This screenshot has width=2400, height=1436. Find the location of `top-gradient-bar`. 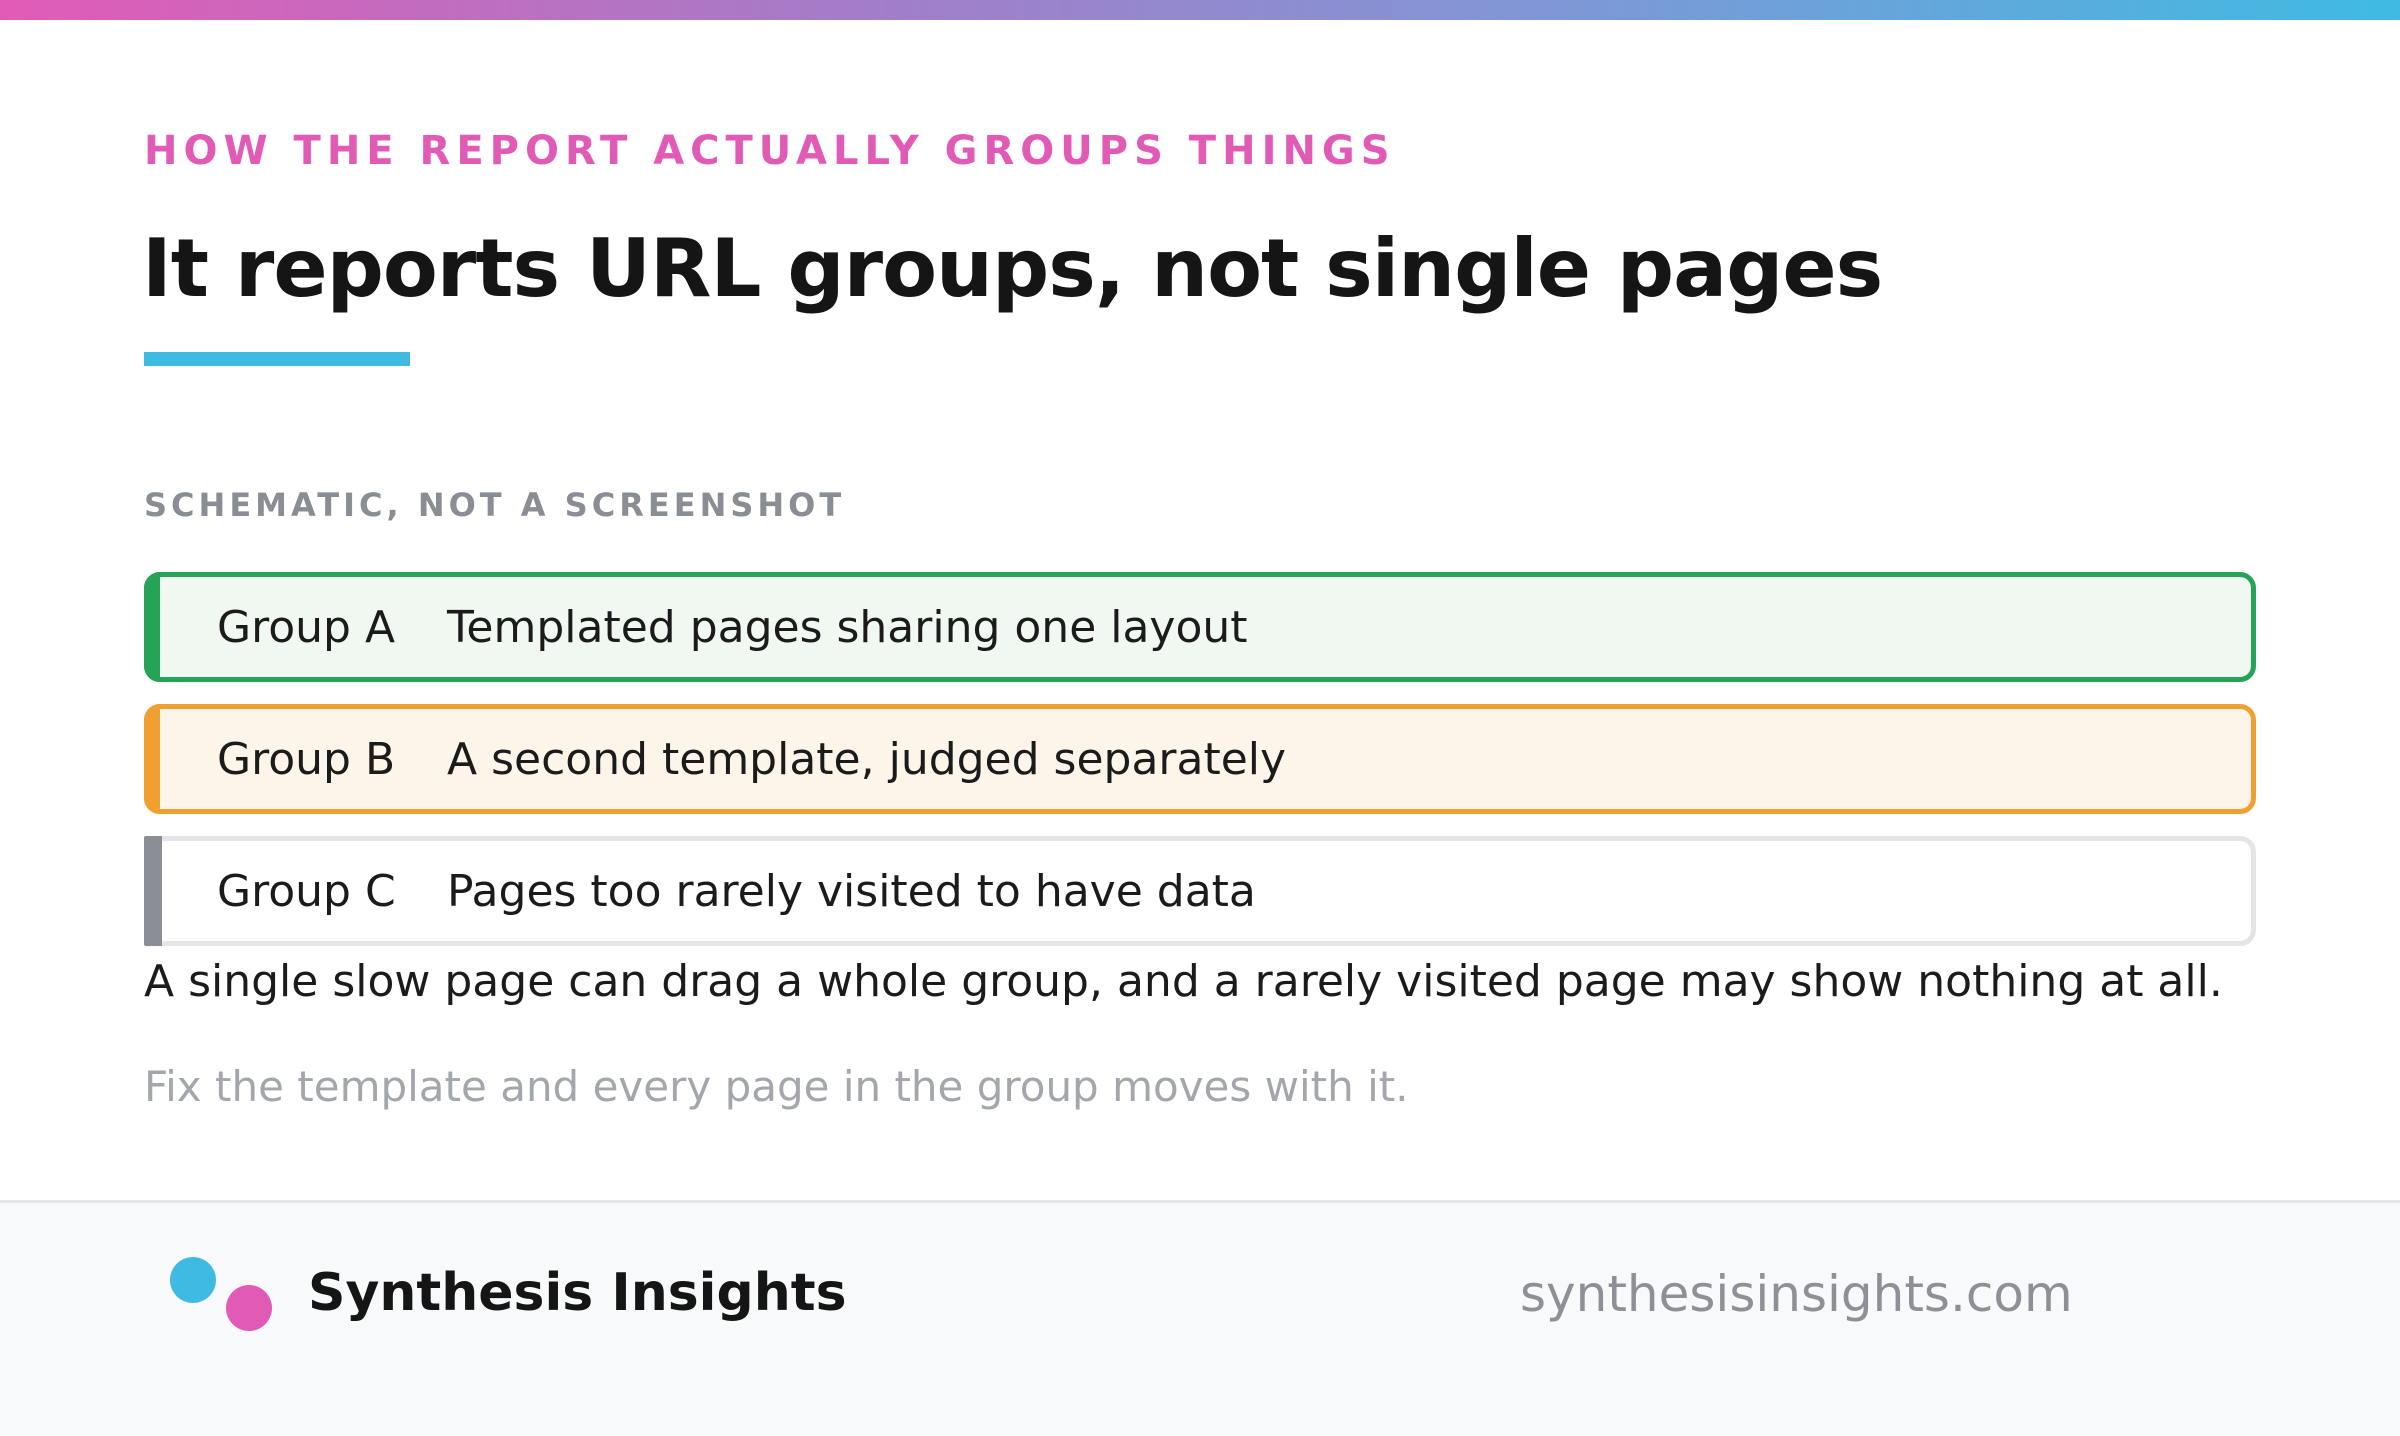

top-gradient-bar is located at coordinates (1200, 10).